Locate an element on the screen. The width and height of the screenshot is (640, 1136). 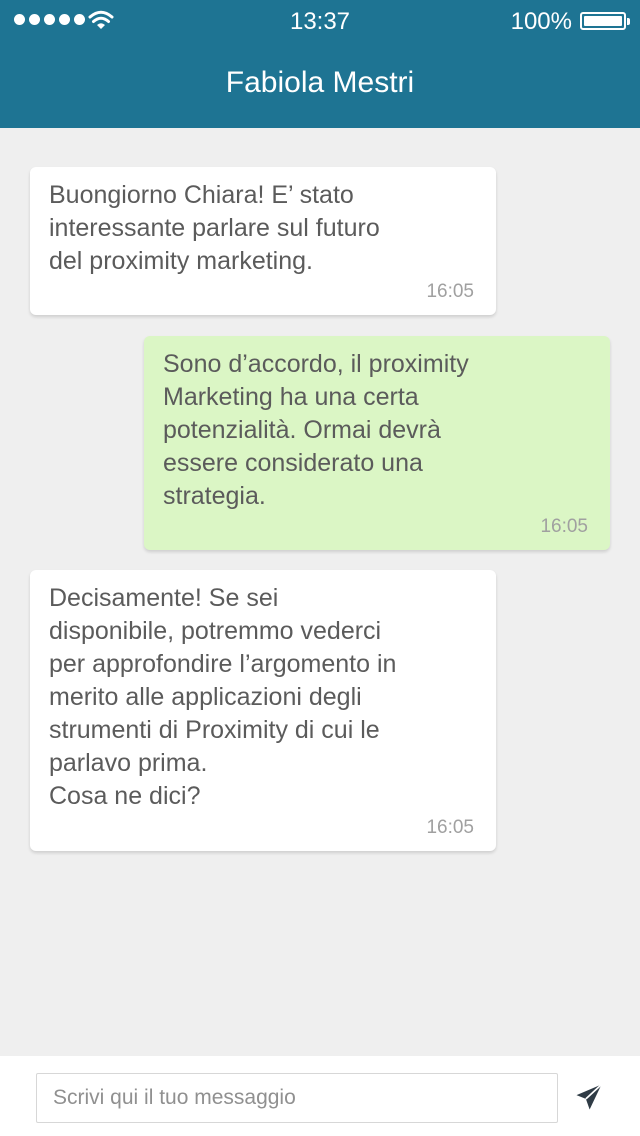
contact-name-title: Fabiola Mestri is located at coordinates (320, 83).